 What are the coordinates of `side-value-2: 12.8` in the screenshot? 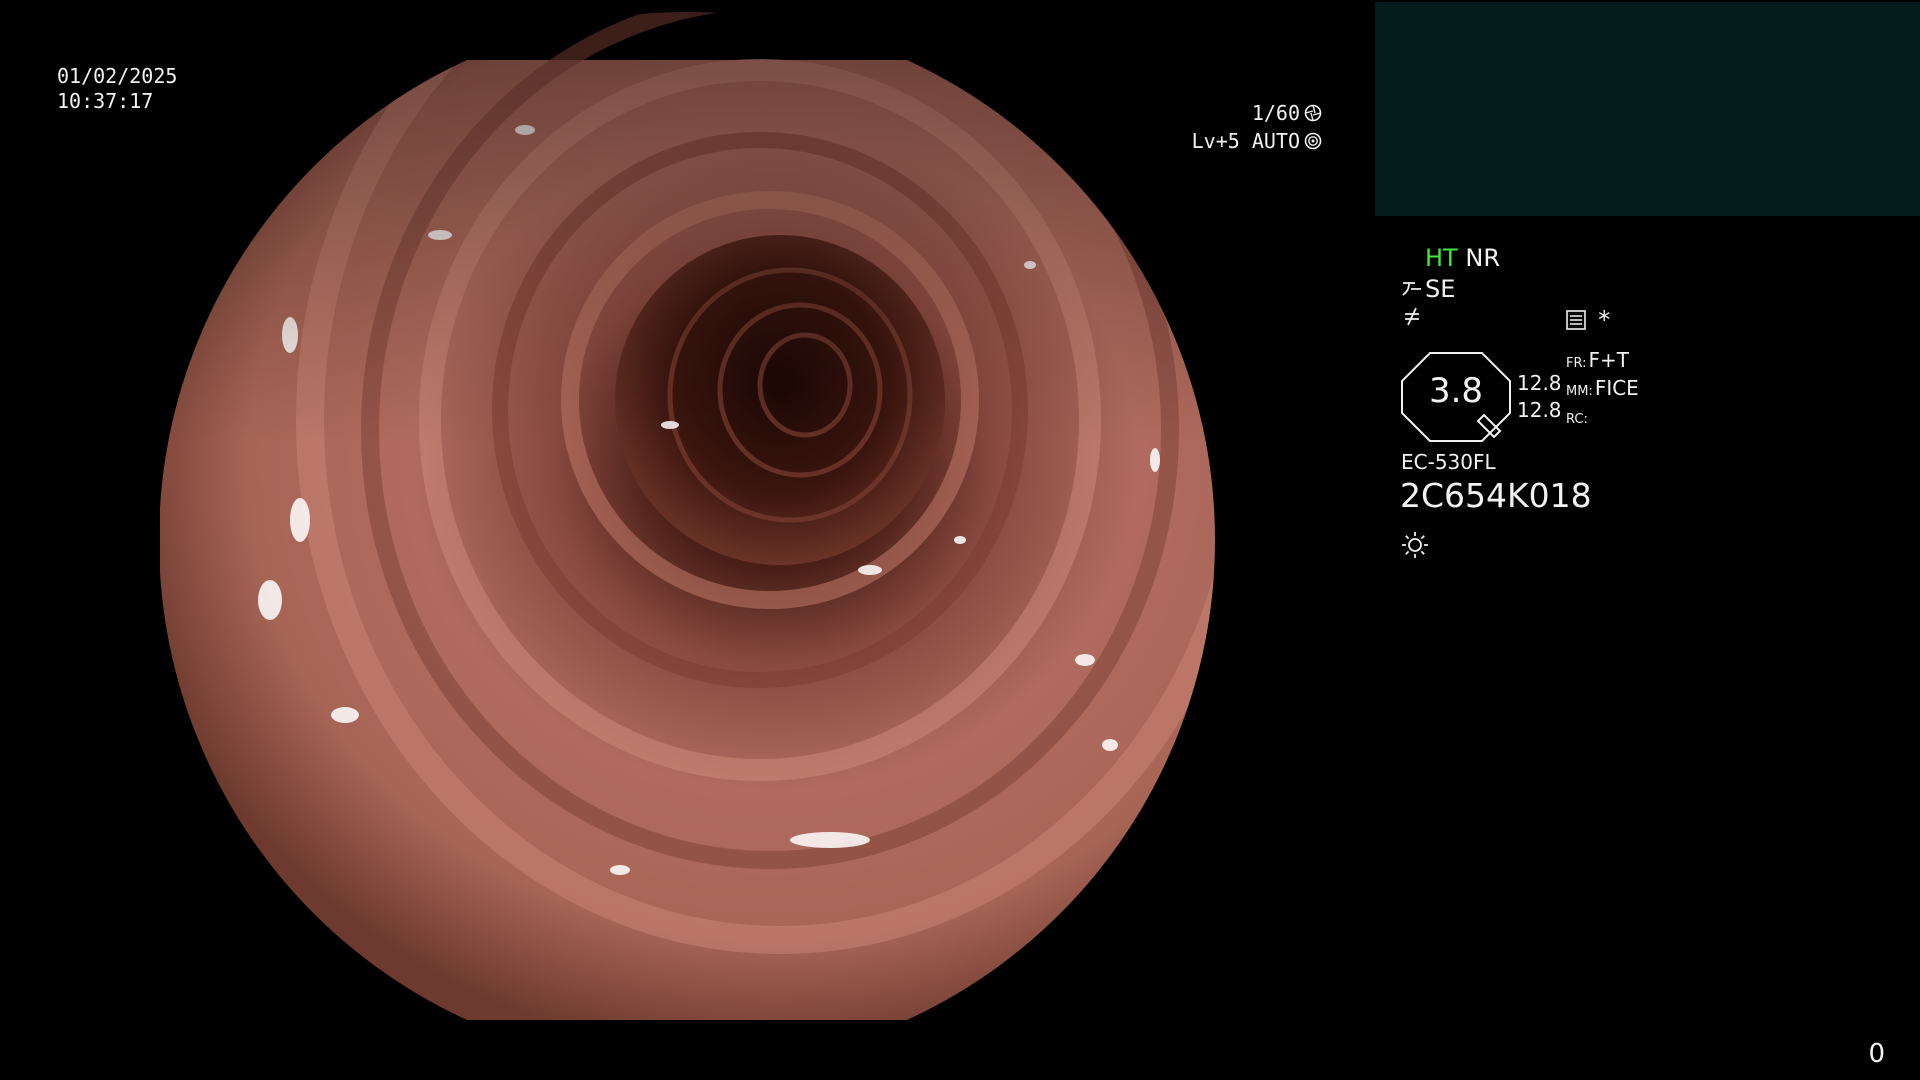 It's located at (1539, 410).